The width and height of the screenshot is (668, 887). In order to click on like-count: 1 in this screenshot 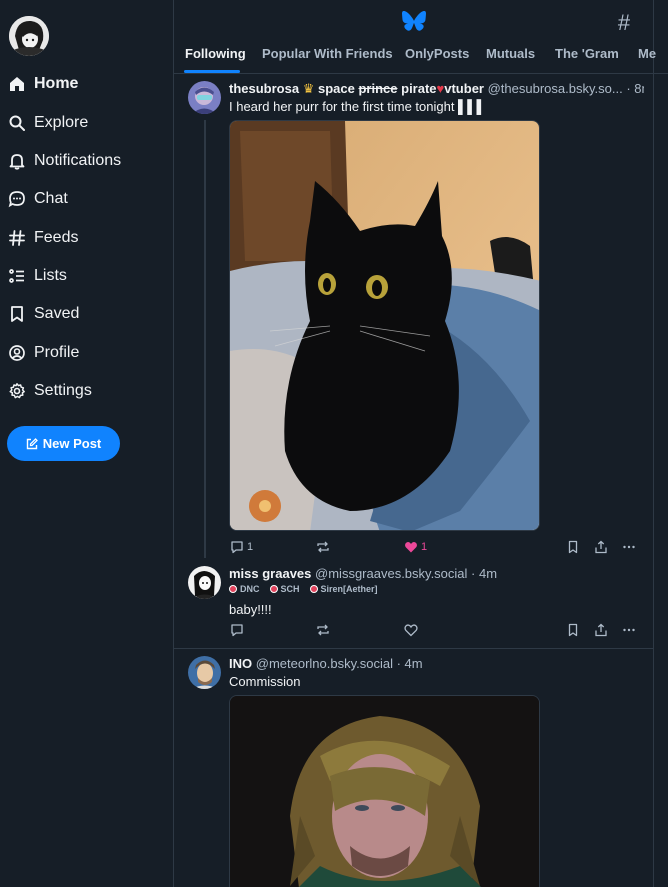, I will do `click(424, 547)`.